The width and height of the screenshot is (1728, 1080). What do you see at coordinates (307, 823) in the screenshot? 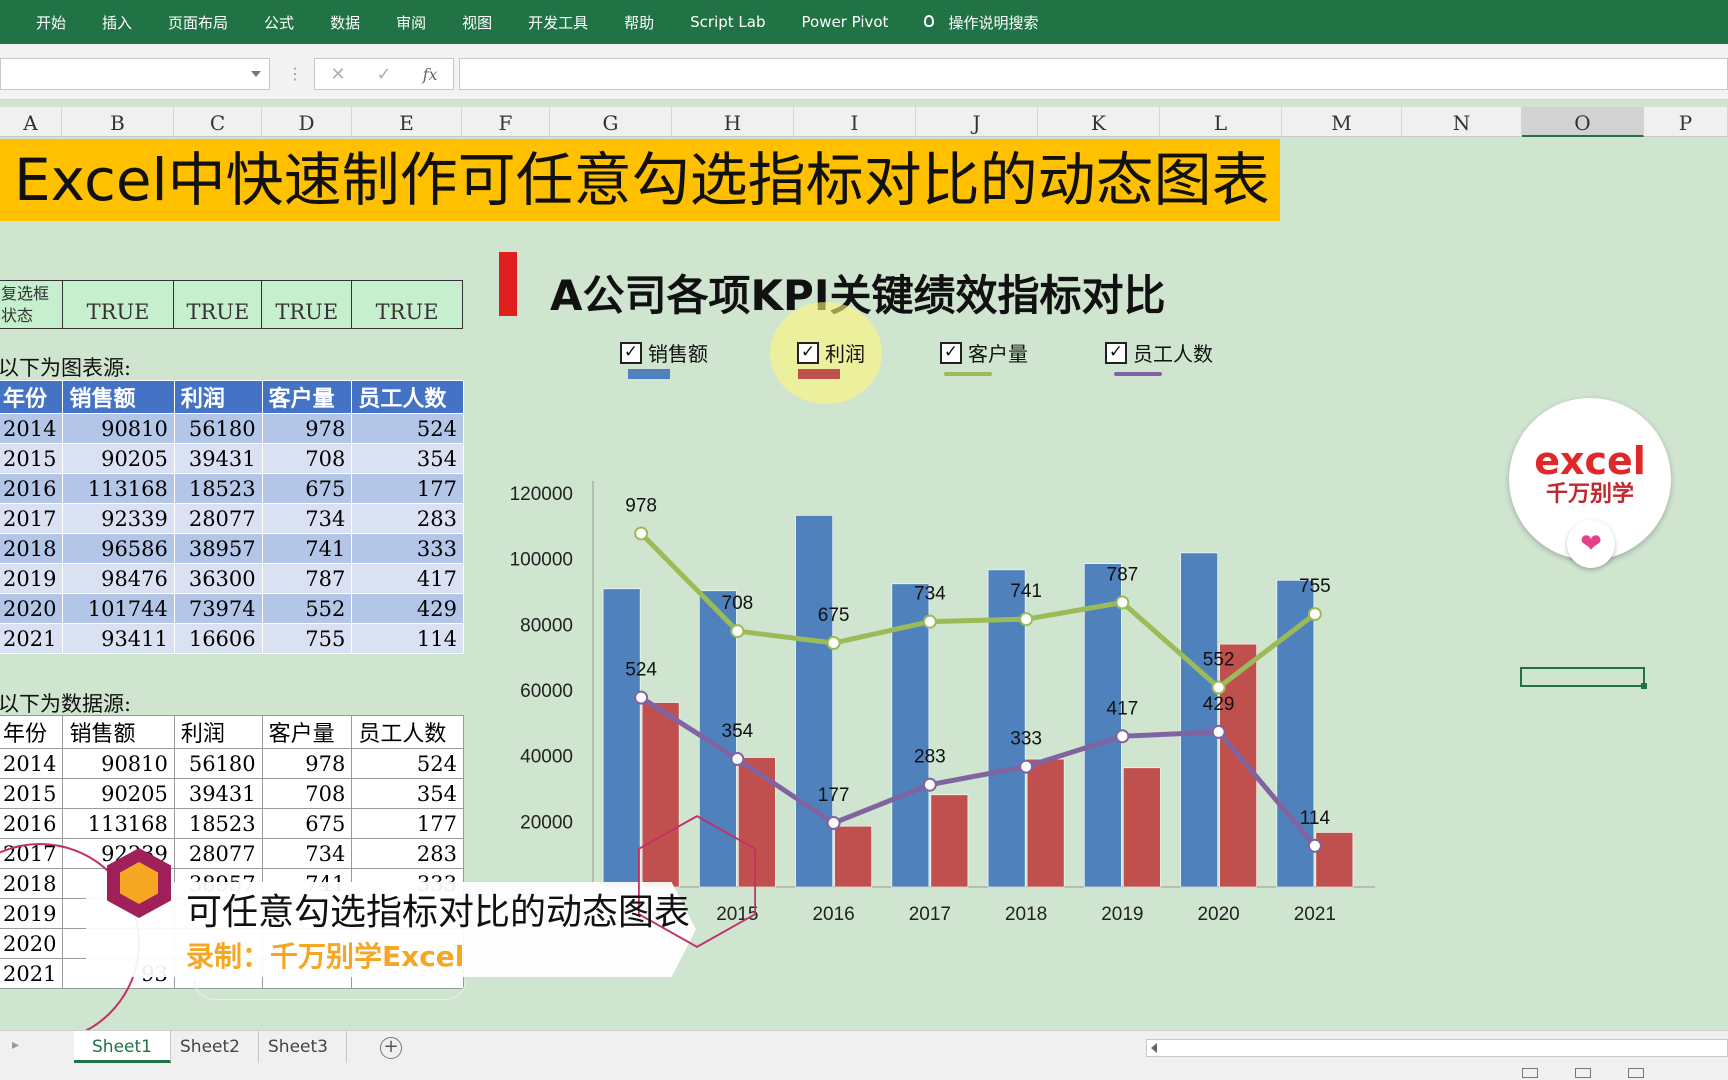
I see `cell: 675` at bounding box center [307, 823].